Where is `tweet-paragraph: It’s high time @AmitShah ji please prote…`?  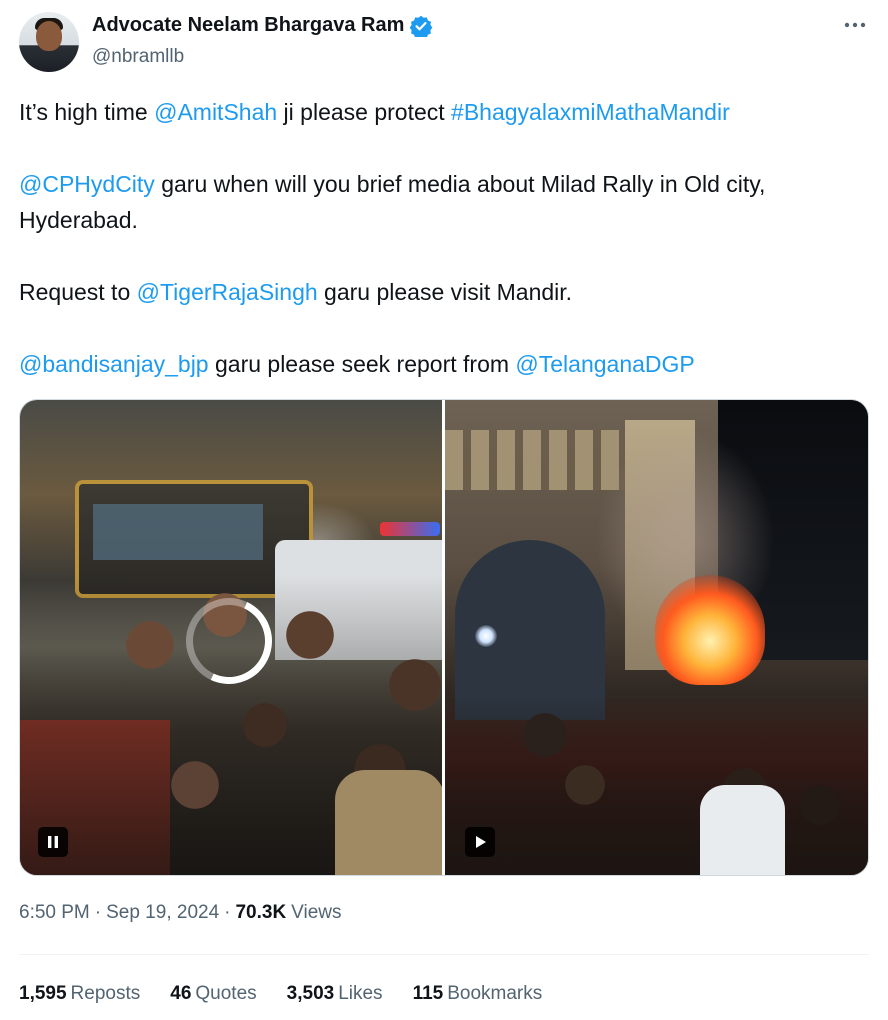 tweet-paragraph: It’s high time @AmitShah ji please prote… is located at coordinates (444, 112).